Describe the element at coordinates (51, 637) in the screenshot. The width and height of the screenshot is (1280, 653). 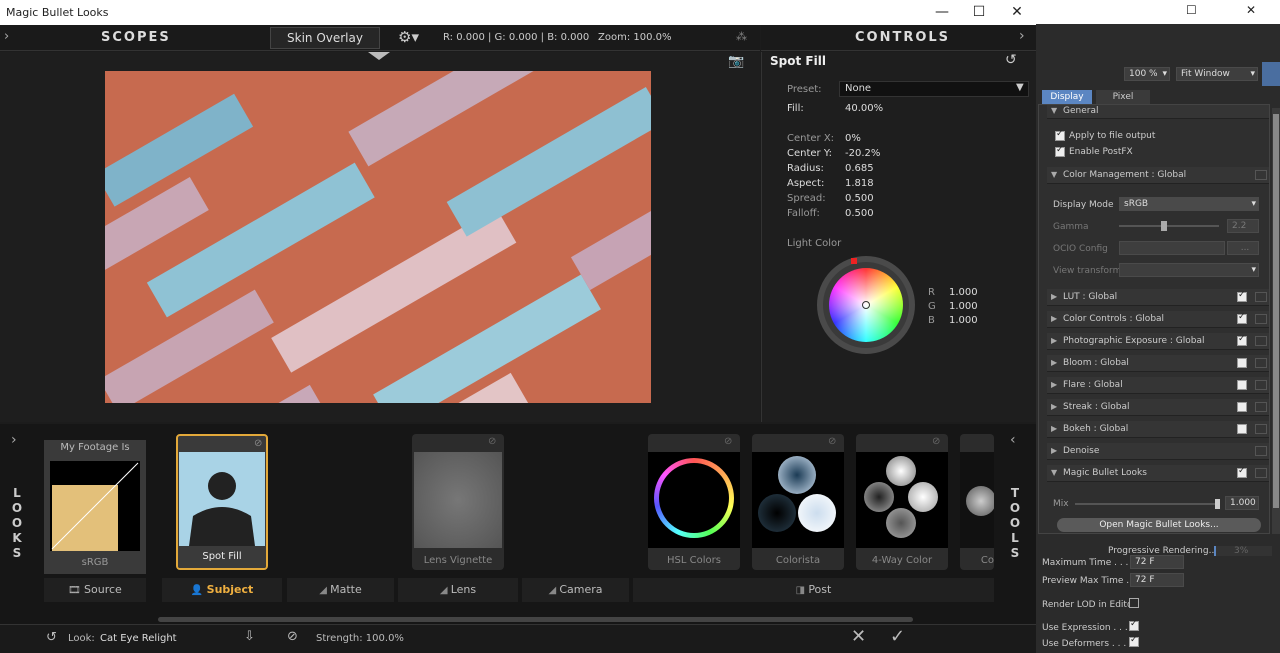
I see `undo-icon: ↺` at that location.